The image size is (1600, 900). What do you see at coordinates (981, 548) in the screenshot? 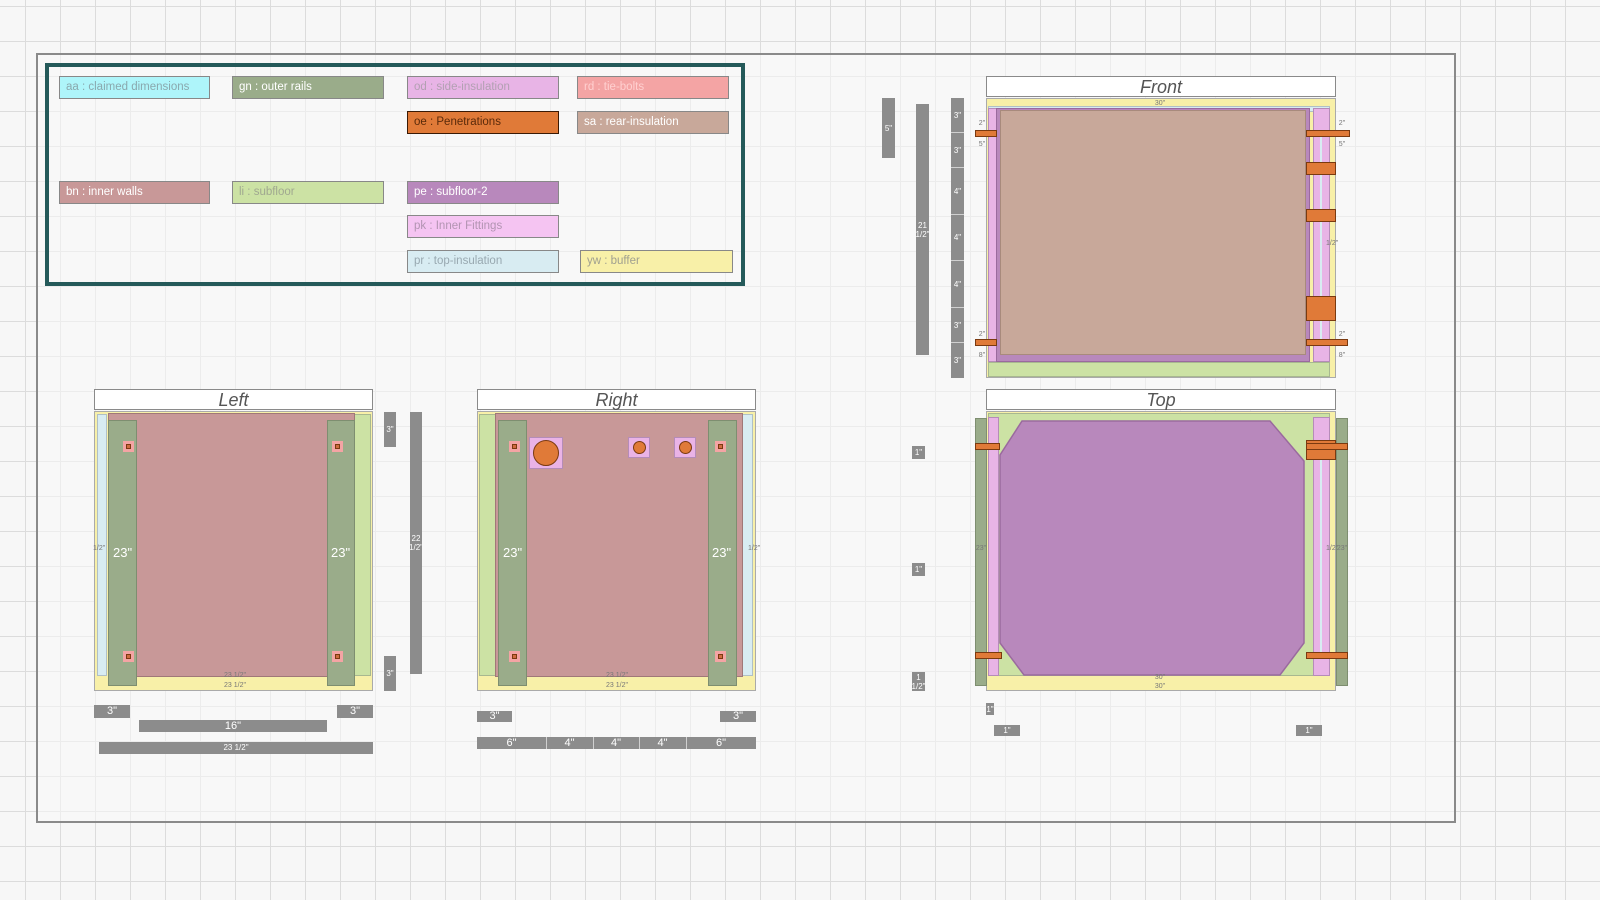
I see `top-side-dim-left: 23"` at bounding box center [981, 548].